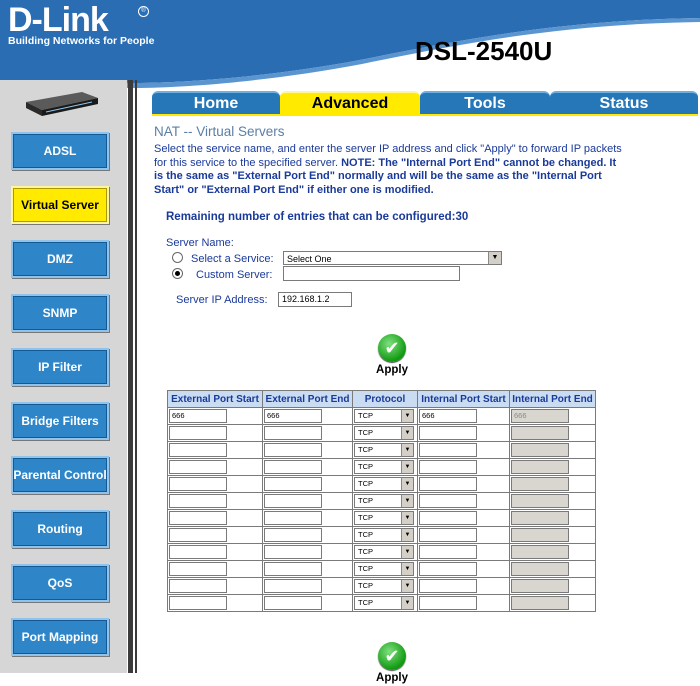  What do you see at coordinates (60, 637) in the screenshot?
I see `sidebar-item-port-mapping: Port Mapping` at bounding box center [60, 637].